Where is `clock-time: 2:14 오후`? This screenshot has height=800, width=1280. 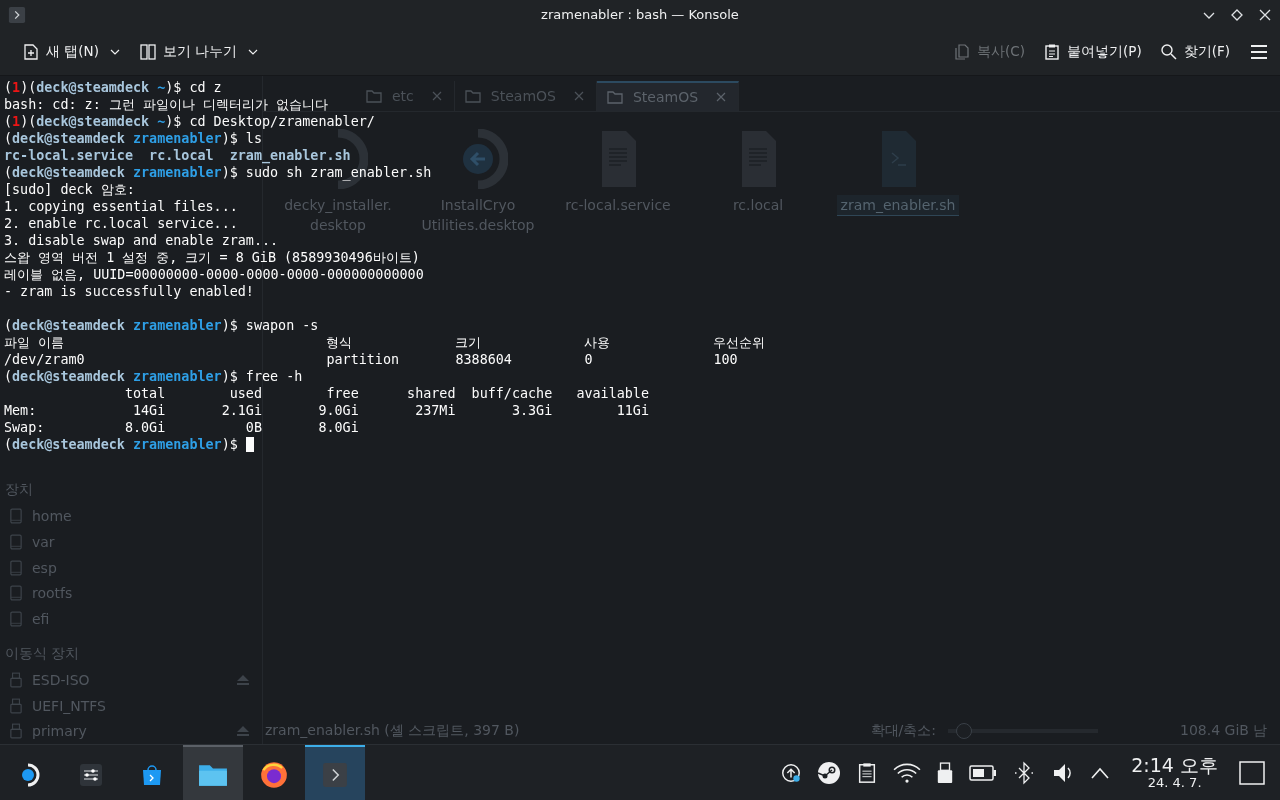 clock-time: 2:14 오후 is located at coordinates (1174, 765).